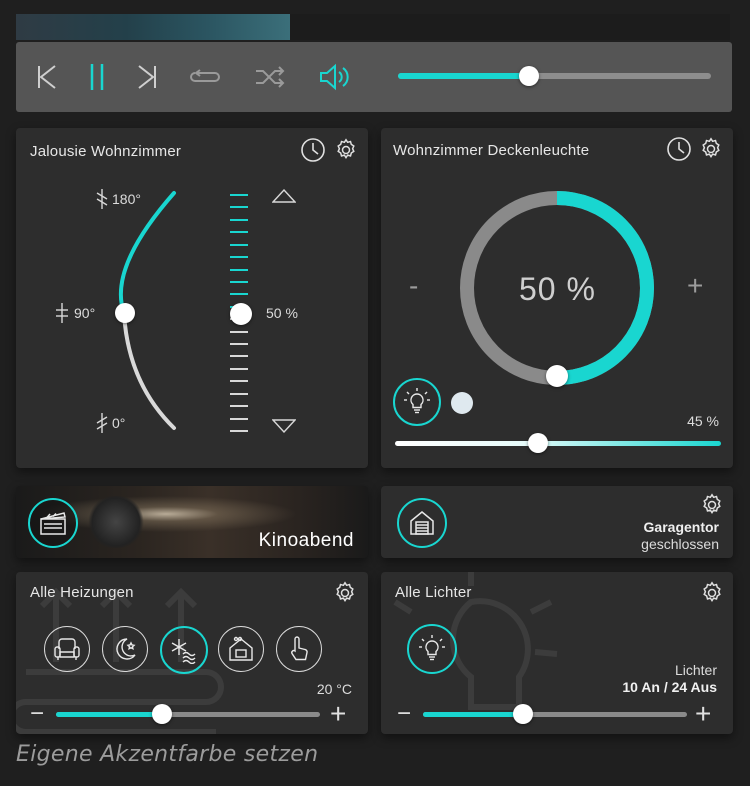 This screenshot has width=750, height=786. What do you see at coordinates (538, 443) in the screenshot?
I see `brightness-knob` at bounding box center [538, 443].